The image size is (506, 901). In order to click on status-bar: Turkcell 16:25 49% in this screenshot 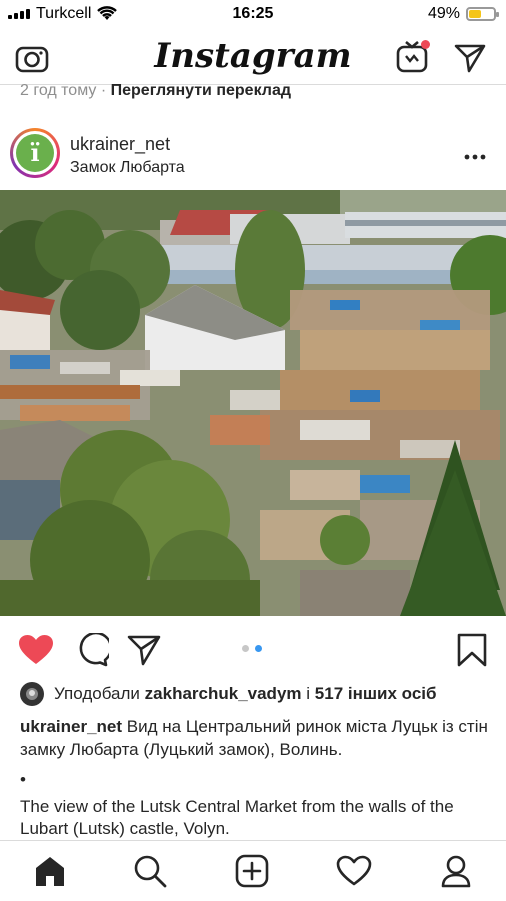, I will do `click(253, 15)`.